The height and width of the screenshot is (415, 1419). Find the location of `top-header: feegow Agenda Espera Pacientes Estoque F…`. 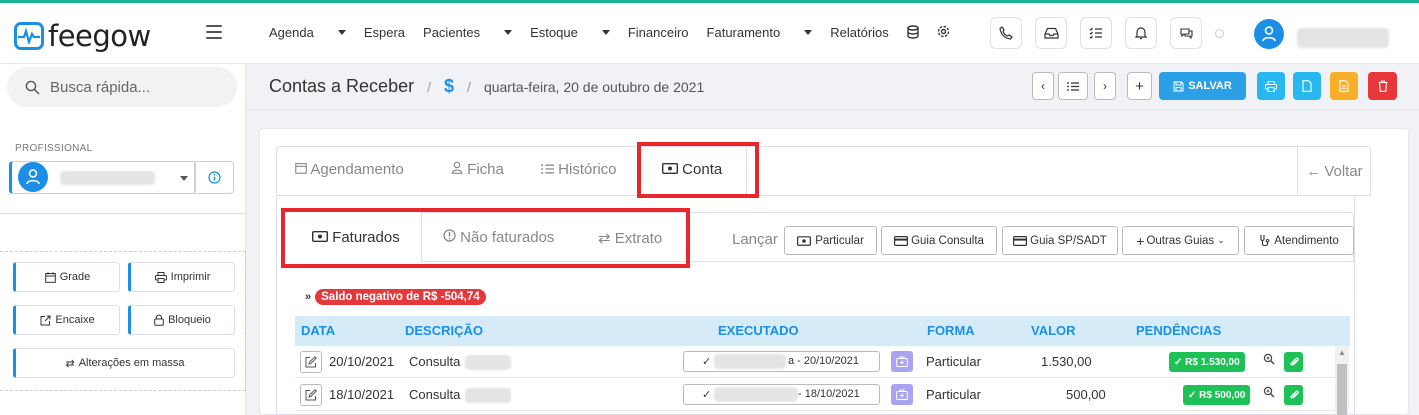

top-header: feegow Agenda Espera Pacientes Estoque F… is located at coordinates (709, 33).